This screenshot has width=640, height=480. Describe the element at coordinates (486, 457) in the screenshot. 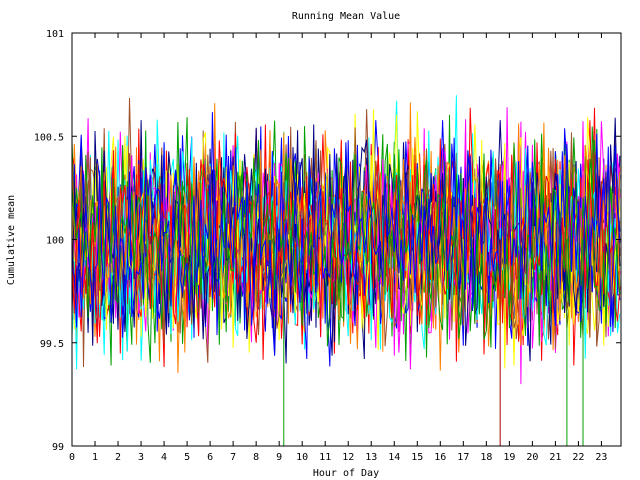

I see `x-tick-label: 18` at that location.